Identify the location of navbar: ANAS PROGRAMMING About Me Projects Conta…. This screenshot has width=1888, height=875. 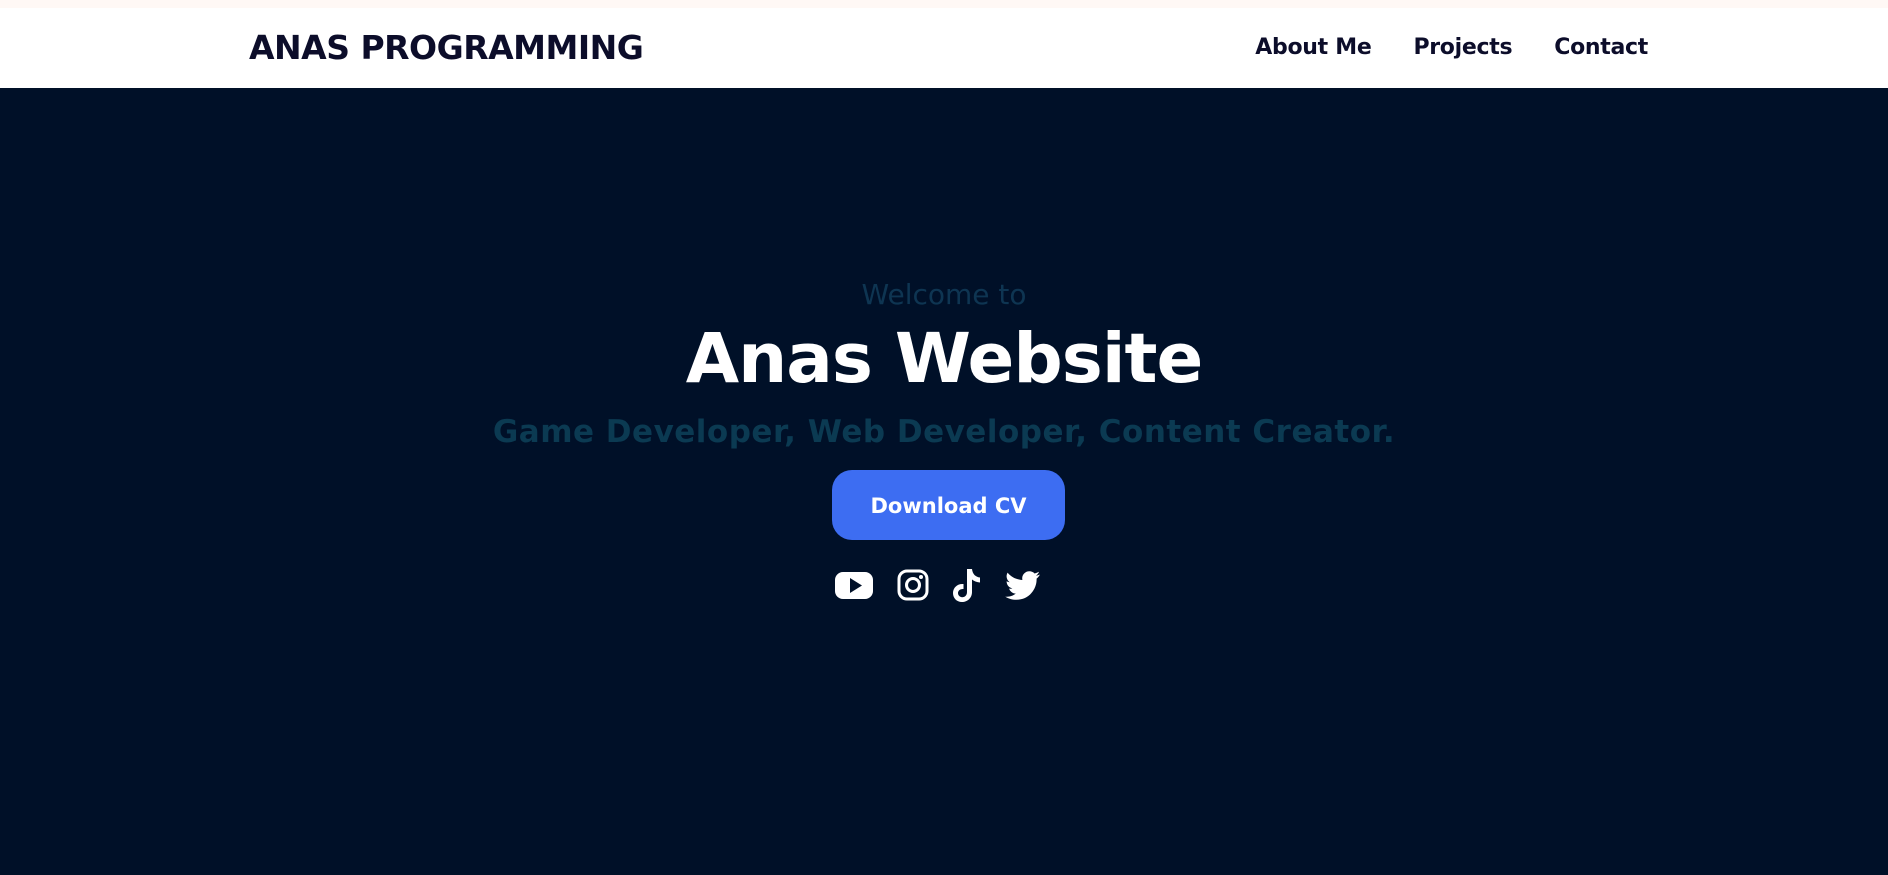
(944, 48).